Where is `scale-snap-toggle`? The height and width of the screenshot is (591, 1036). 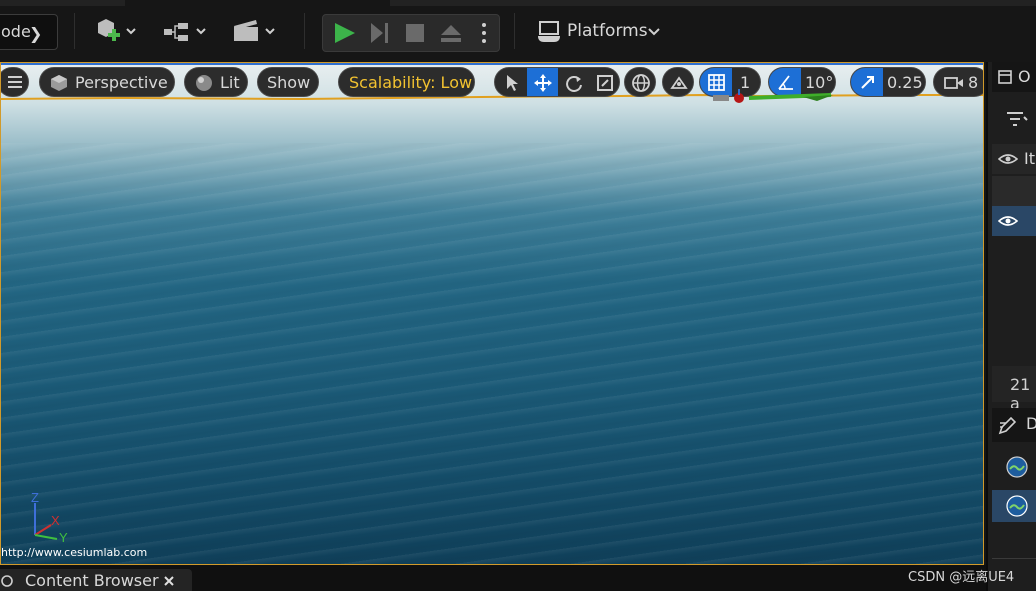 scale-snap-toggle is located at coordinates (867, 82).